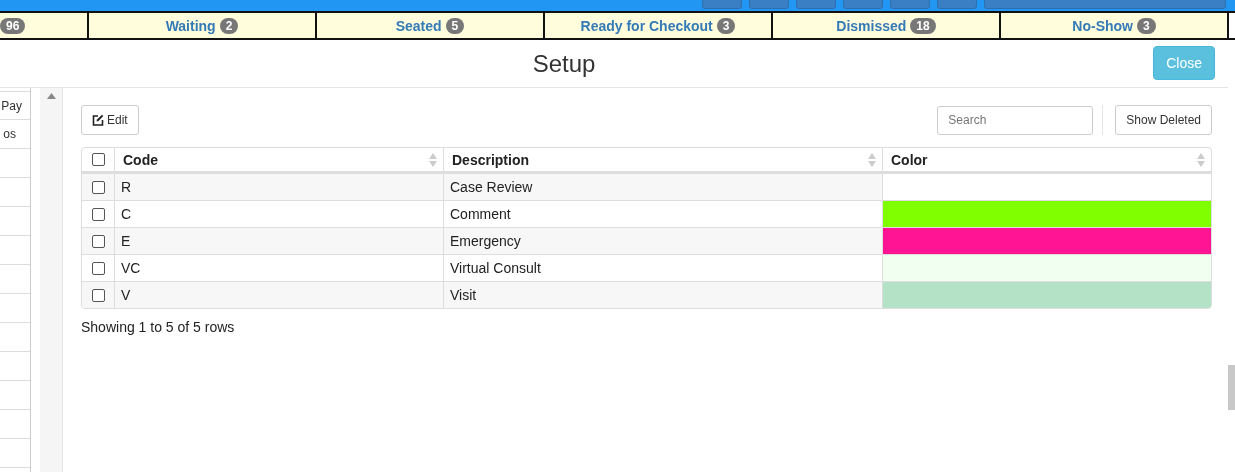  I want to click on search-field: Search, so click(1015, 120).